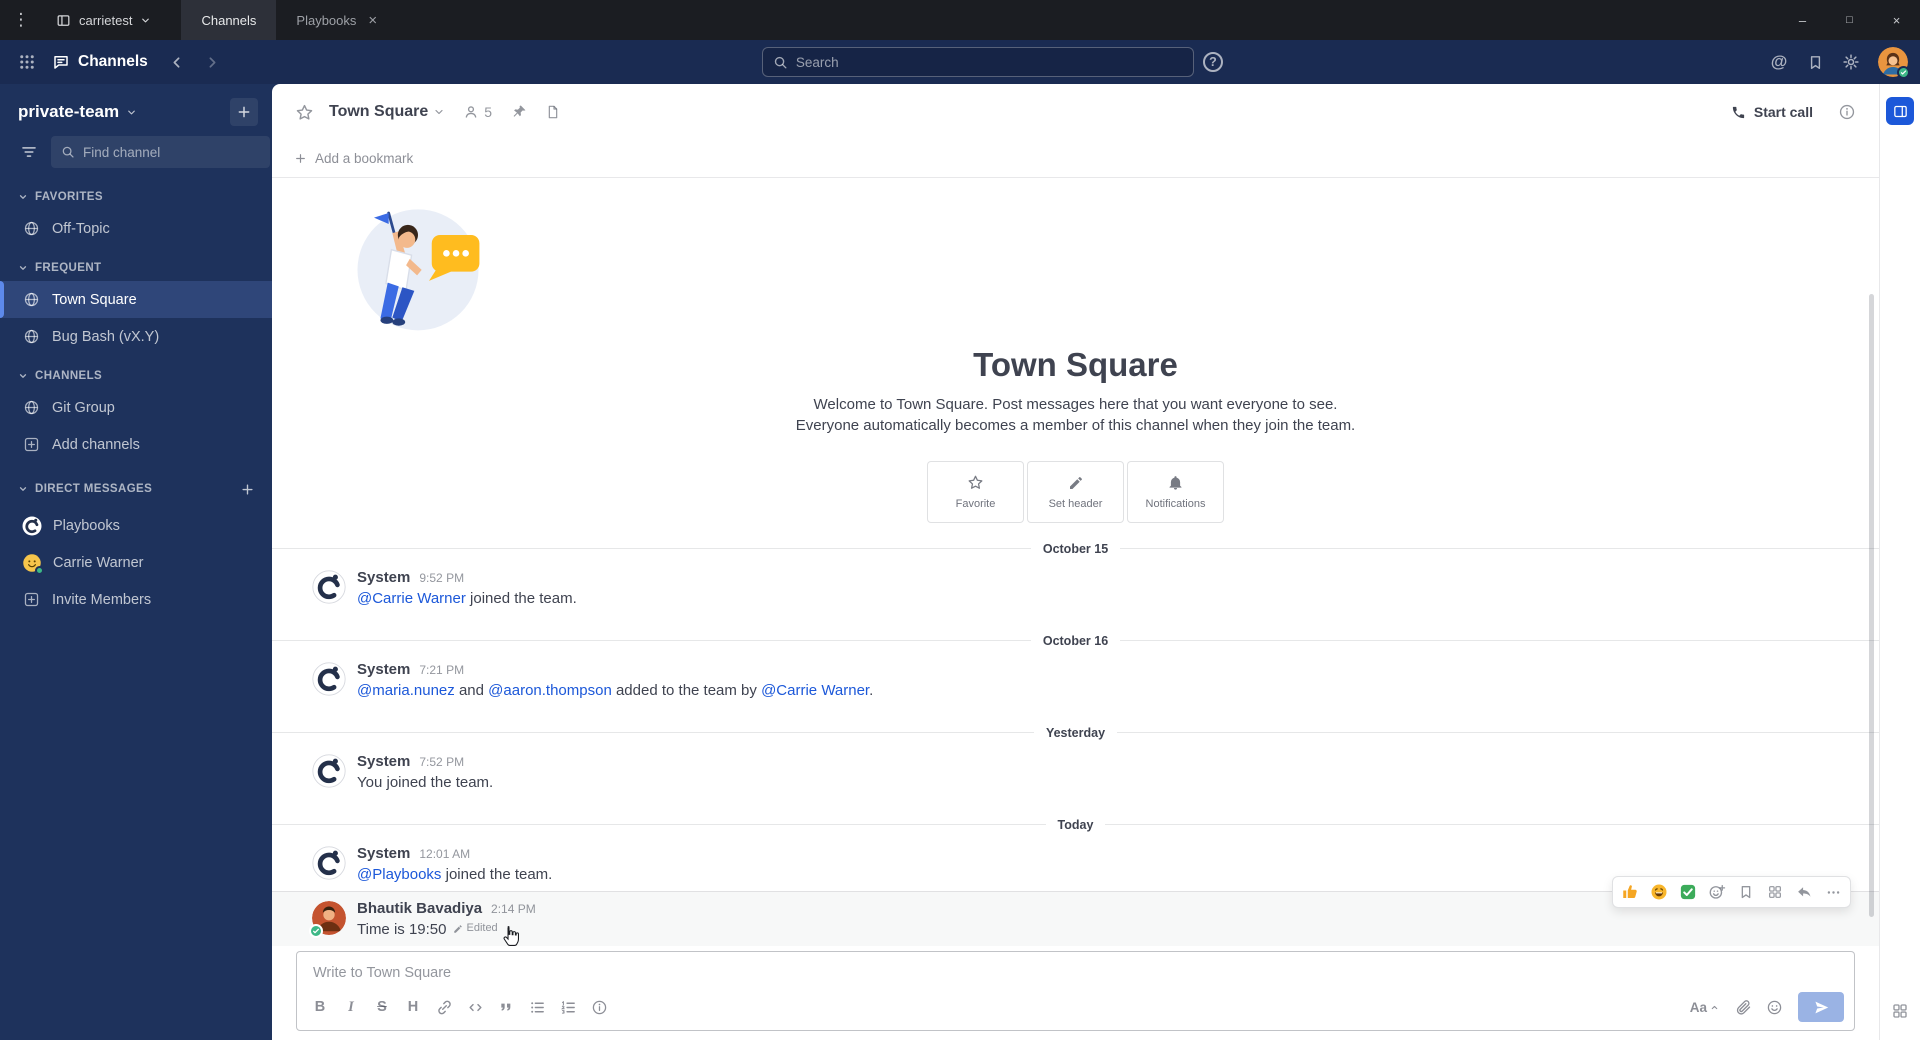 Image resolution: width=1920 pixels, height=1040 pixels. Describe the element at coordinates (1847, 112) in the screenshot. I see `channel-info-icon` at that location.